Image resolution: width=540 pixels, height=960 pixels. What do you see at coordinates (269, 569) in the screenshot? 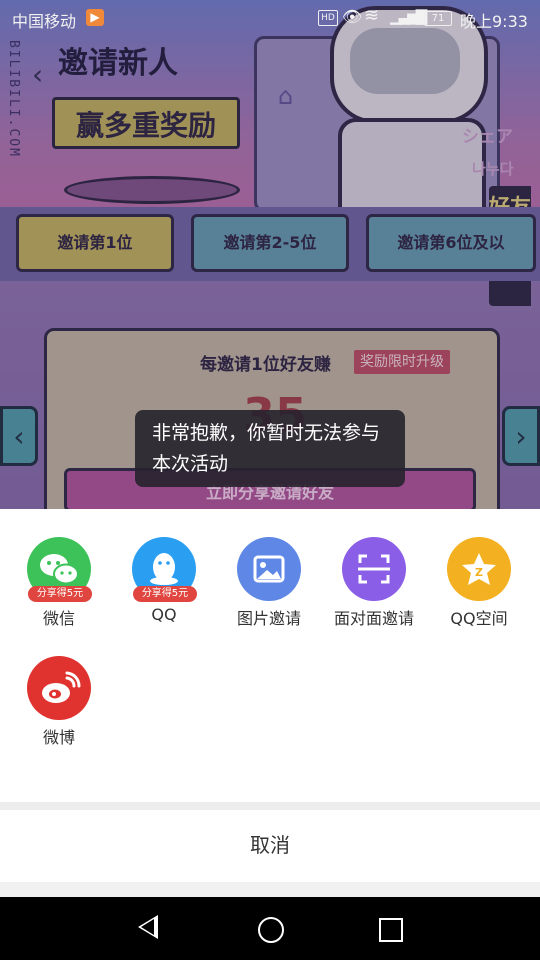
I see `image-icon` at bounding box center [269, 569].